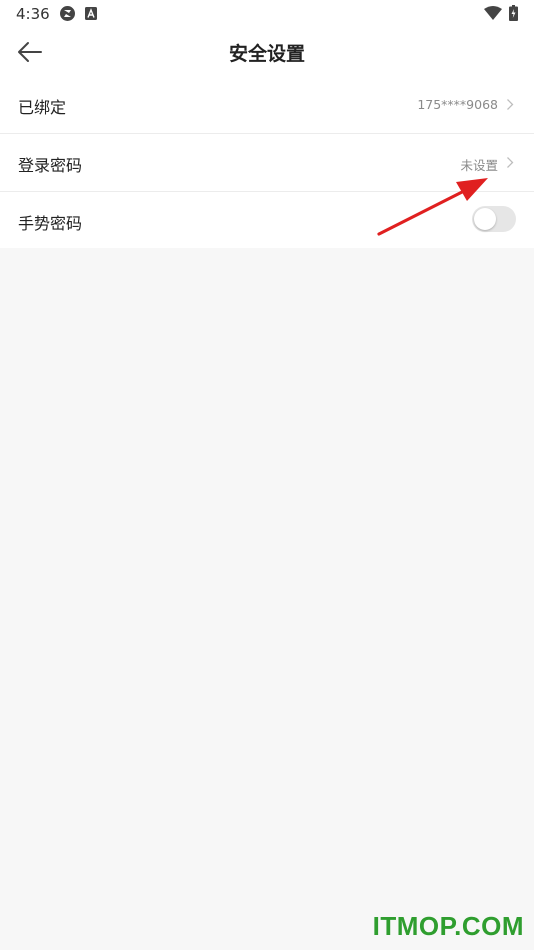  Describe the element at coordinates (50, 223) in the screenshot. I see `gesture-password-label: 手势密码` at that location.